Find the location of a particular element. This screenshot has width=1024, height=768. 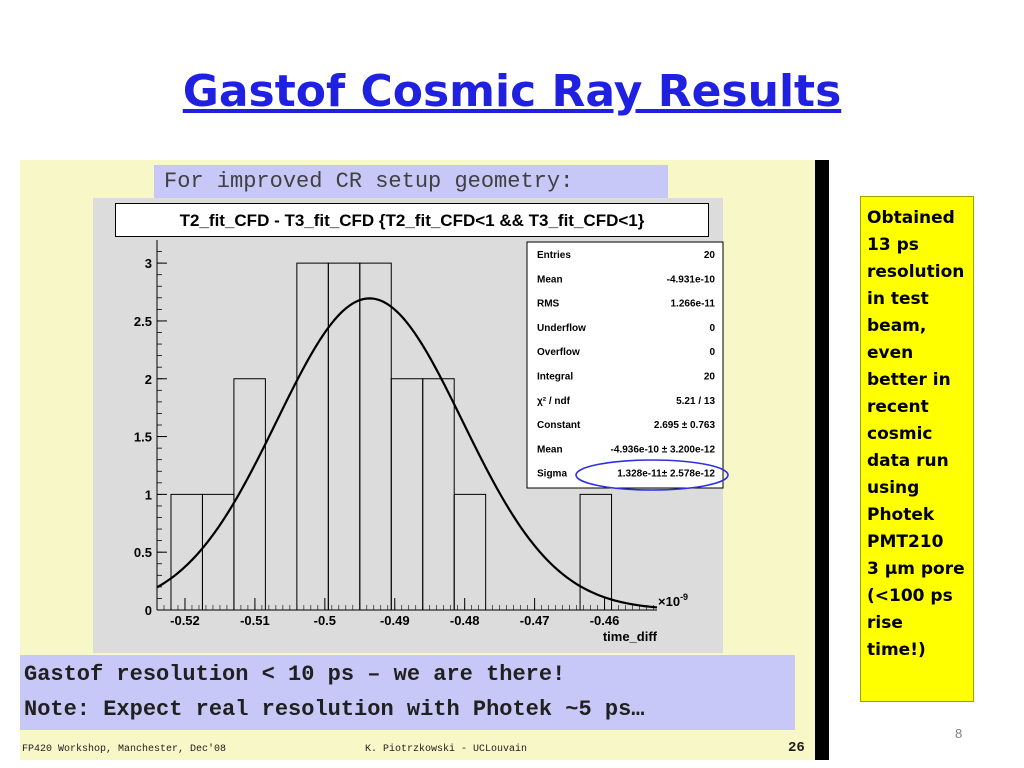

callout-line: 13 ps is located at coordinates (893, 245).